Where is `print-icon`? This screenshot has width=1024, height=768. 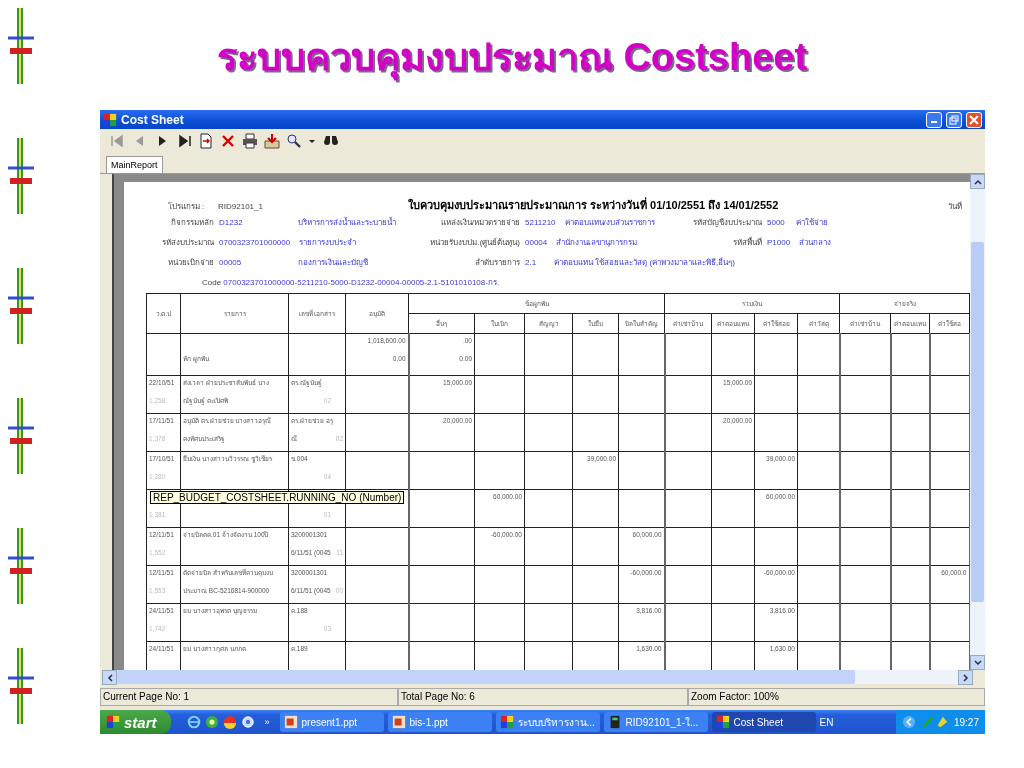
print-icon is located at coordinates (250, 141).